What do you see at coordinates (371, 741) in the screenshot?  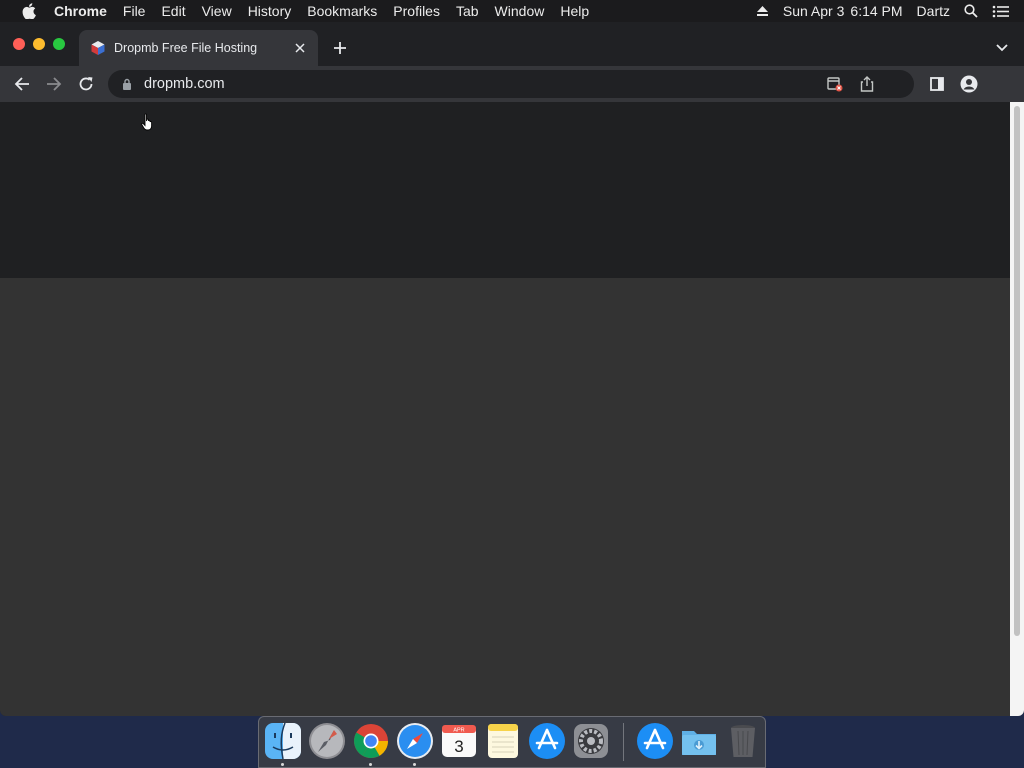 I see `google-chrome-icon` at bounding box center [371, 741].